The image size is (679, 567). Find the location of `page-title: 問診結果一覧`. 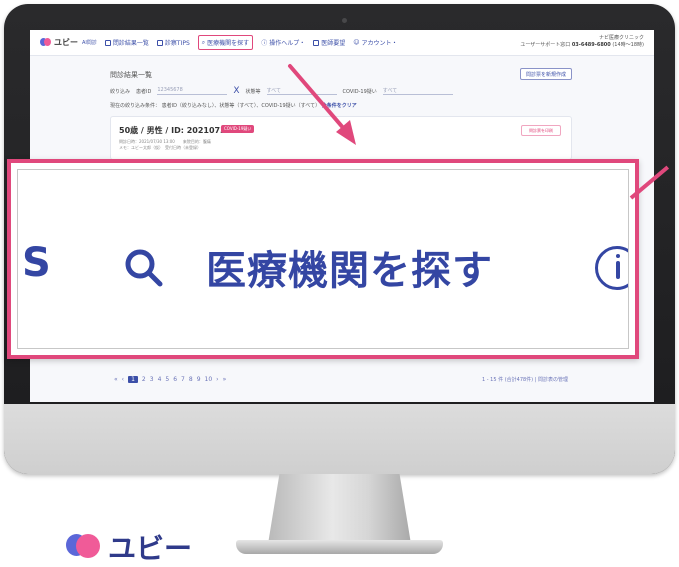

page-title: 問診結果一覧 is located at coordinates (131, 75).